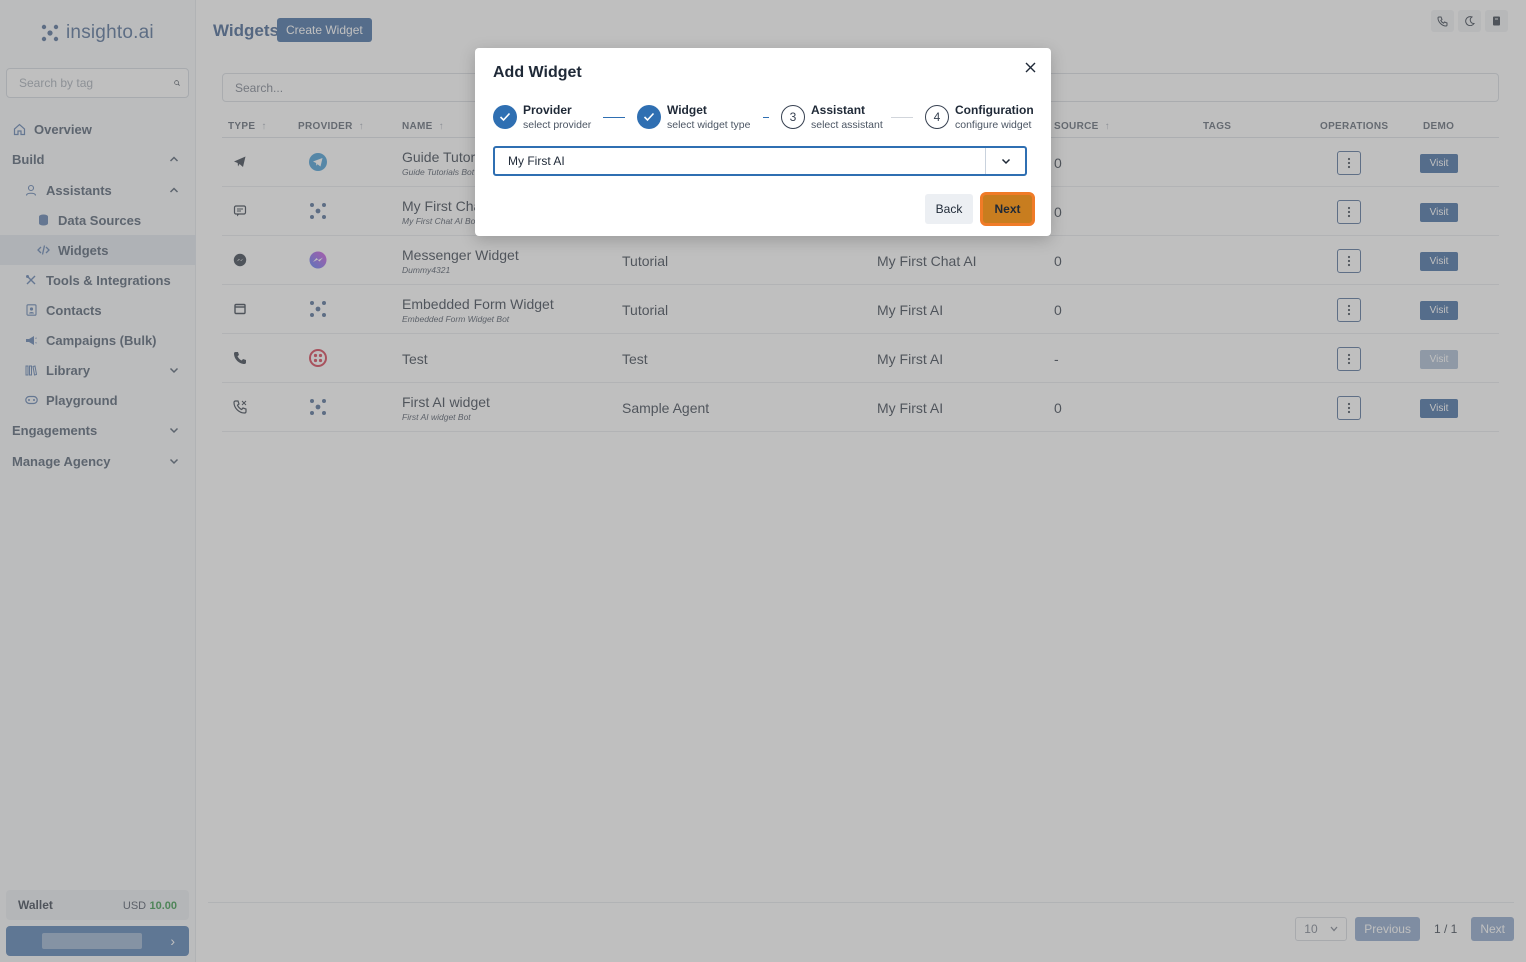  I want to click on step-title: Assistant, so click(838, 110).